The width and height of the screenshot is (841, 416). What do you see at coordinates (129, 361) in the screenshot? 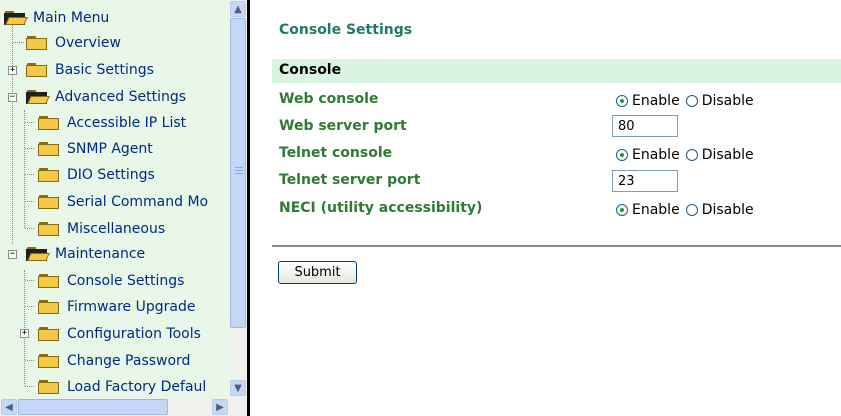
I see `tree-item-label: Change Password` at bounding box center [129, 361].